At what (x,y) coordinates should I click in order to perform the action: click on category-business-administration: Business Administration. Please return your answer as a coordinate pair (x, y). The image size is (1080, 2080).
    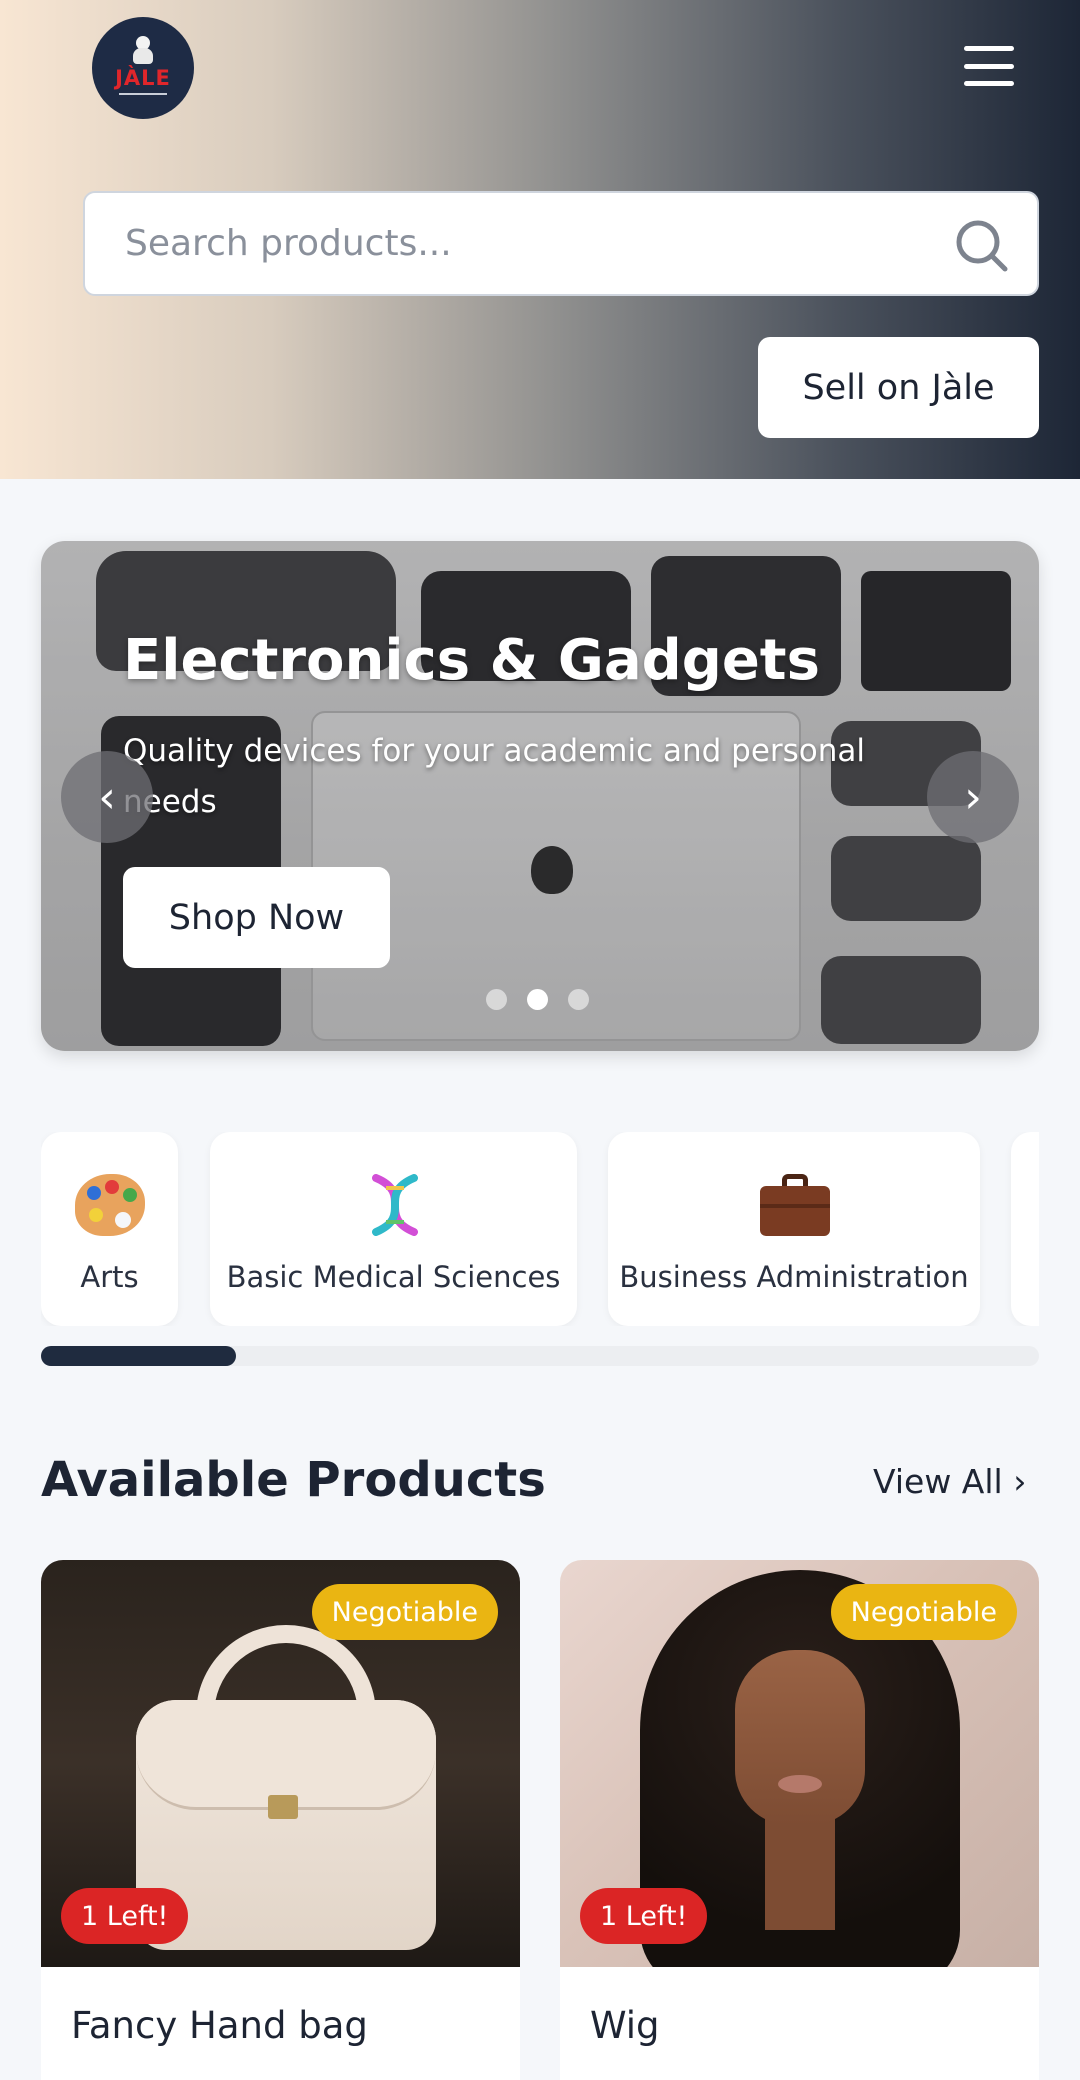
    Looking at the image, I should click on (794, 1229).